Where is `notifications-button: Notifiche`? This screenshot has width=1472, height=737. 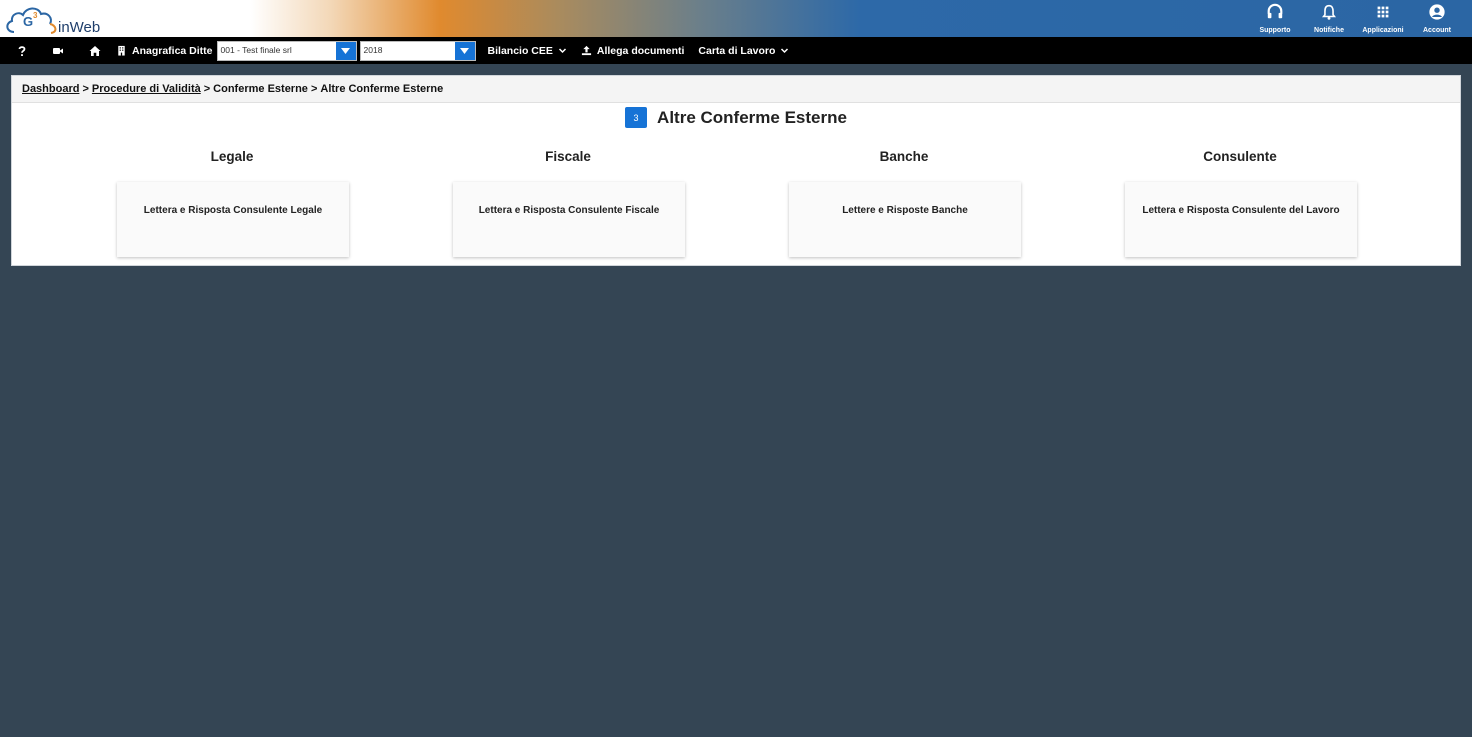
notifications-button: Notifiche is located at coordinates (1329, 18).